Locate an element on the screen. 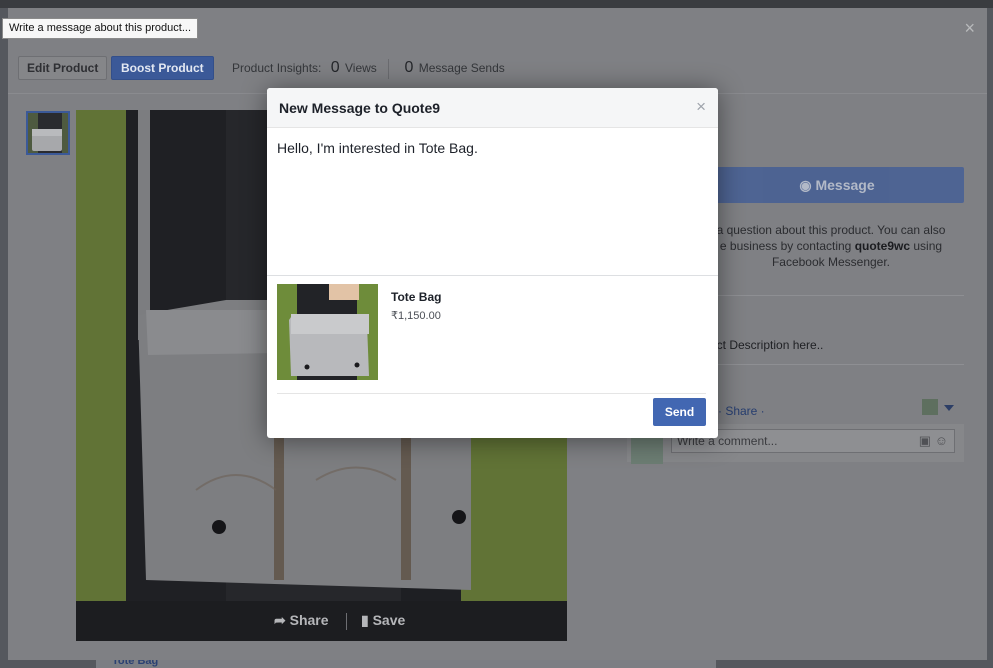 This screenshot has width=993, height=668. hint-line-3: Facebook Messenger. is located at coordinates (831, 262).